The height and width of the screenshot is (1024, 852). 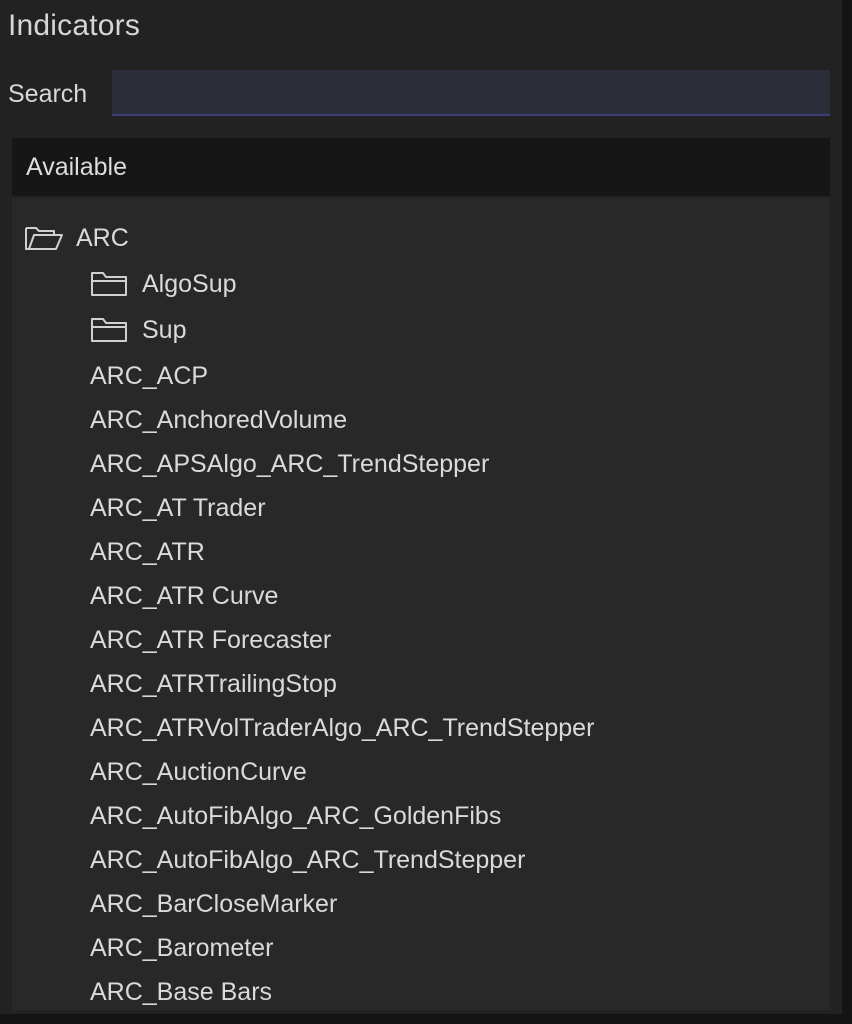 I want to click on tree-item: ARC_Barometer, so click(x=181, y=948).